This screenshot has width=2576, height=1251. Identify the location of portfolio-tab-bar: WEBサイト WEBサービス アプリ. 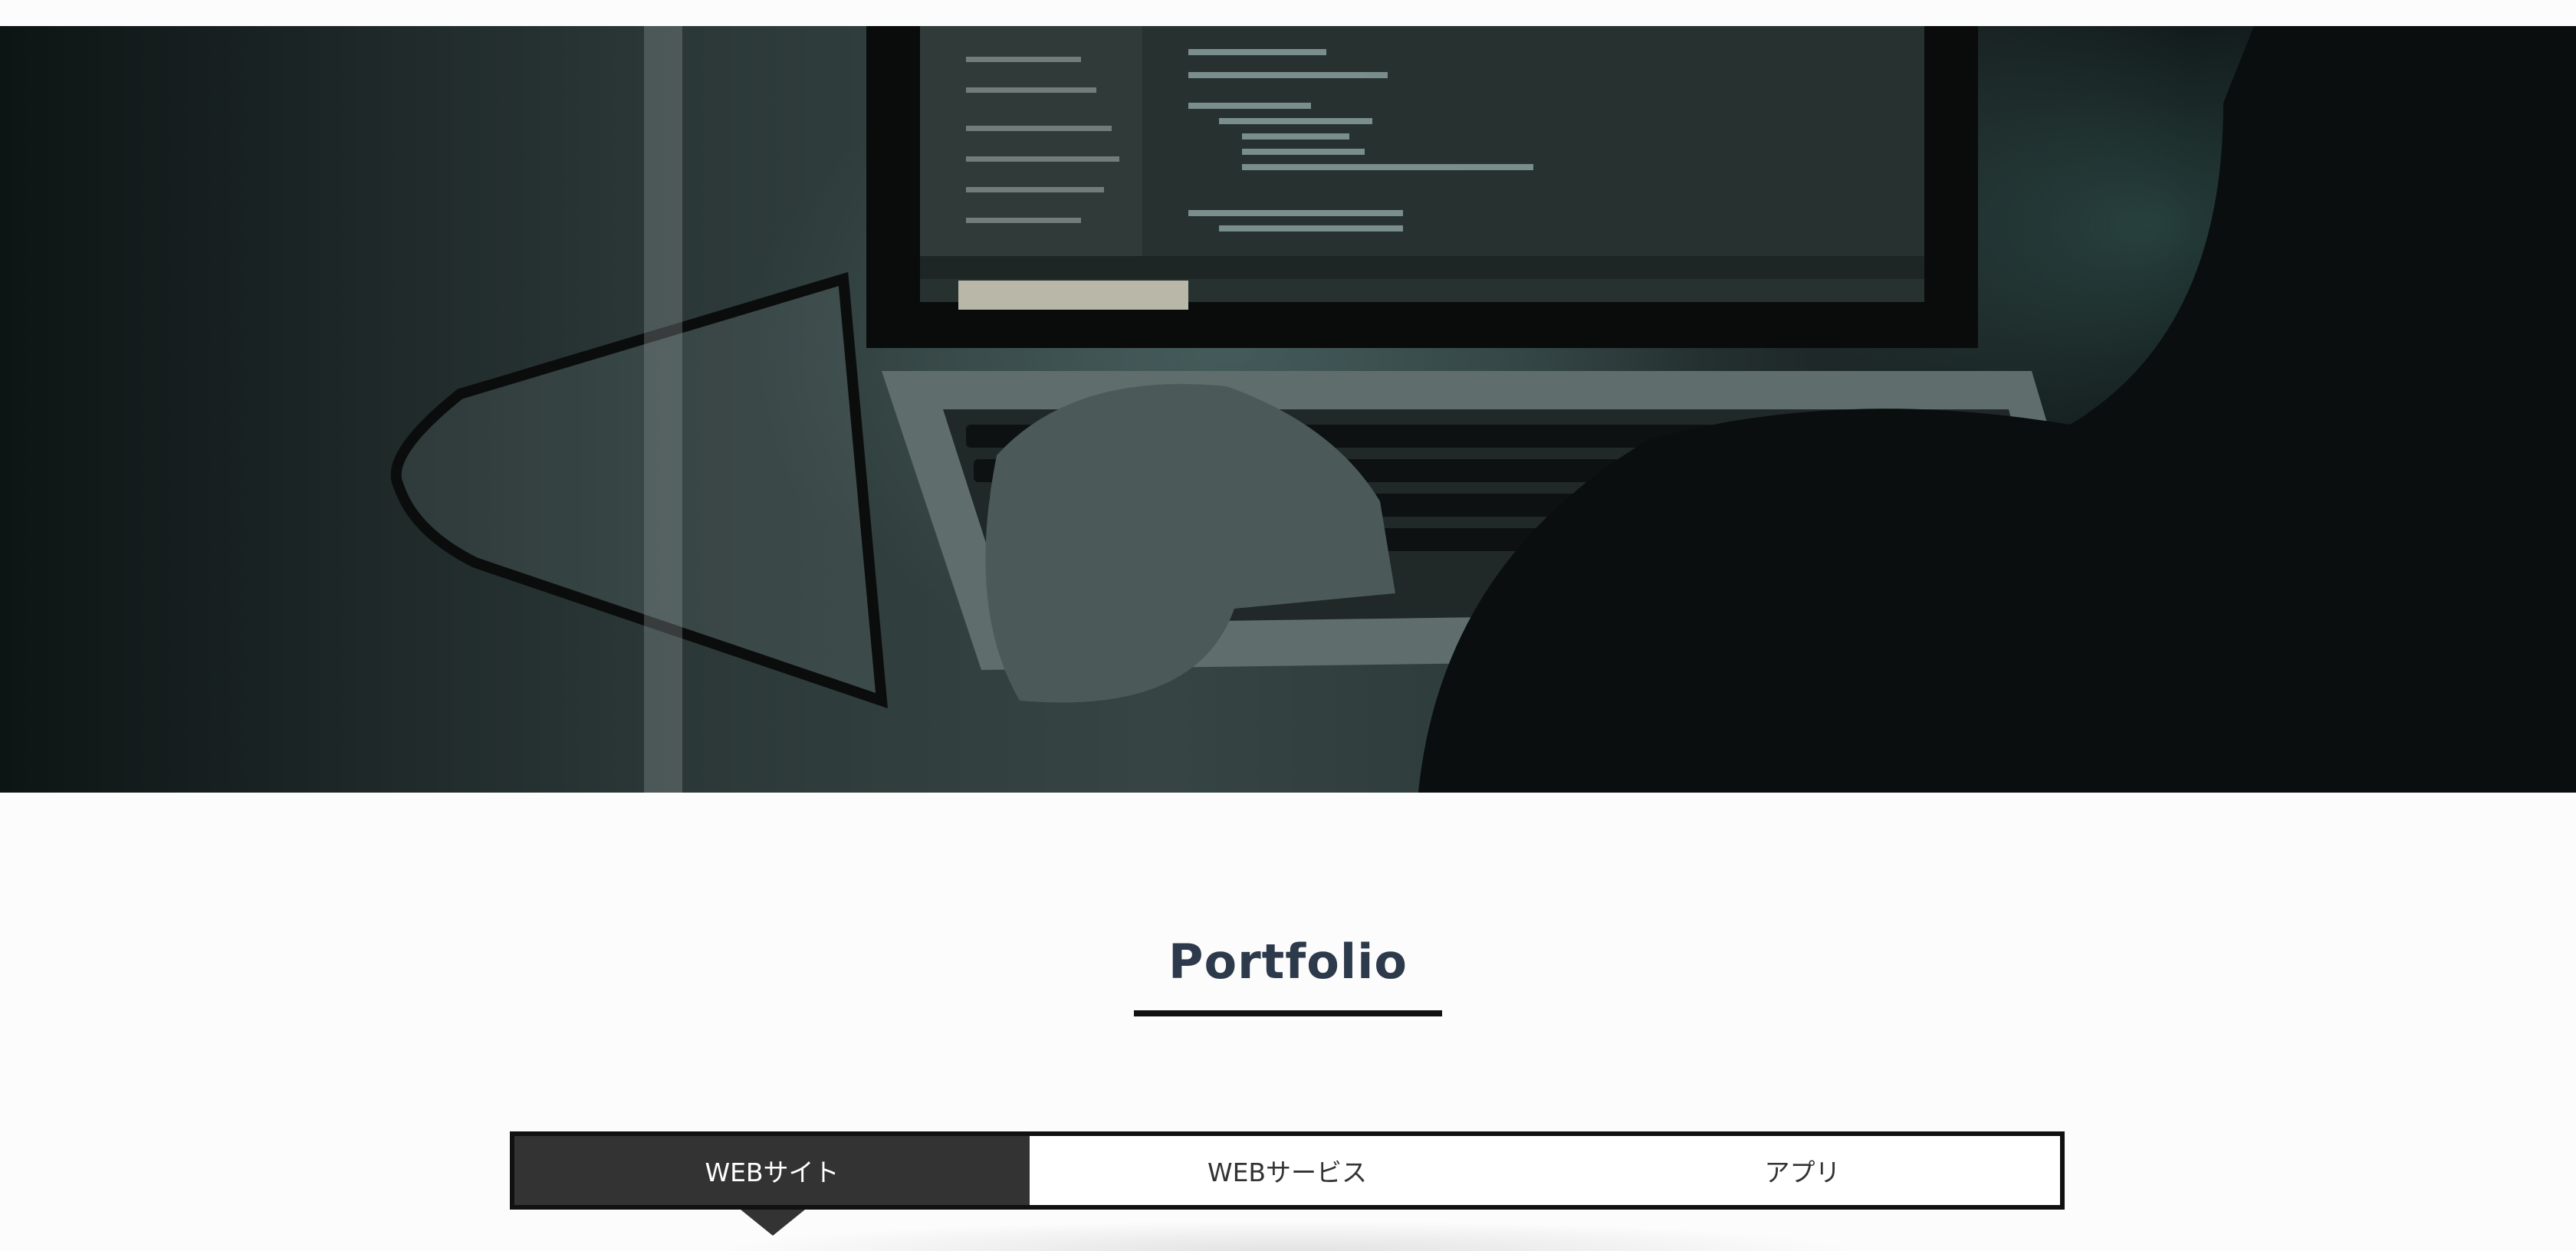
(1287, 1171).